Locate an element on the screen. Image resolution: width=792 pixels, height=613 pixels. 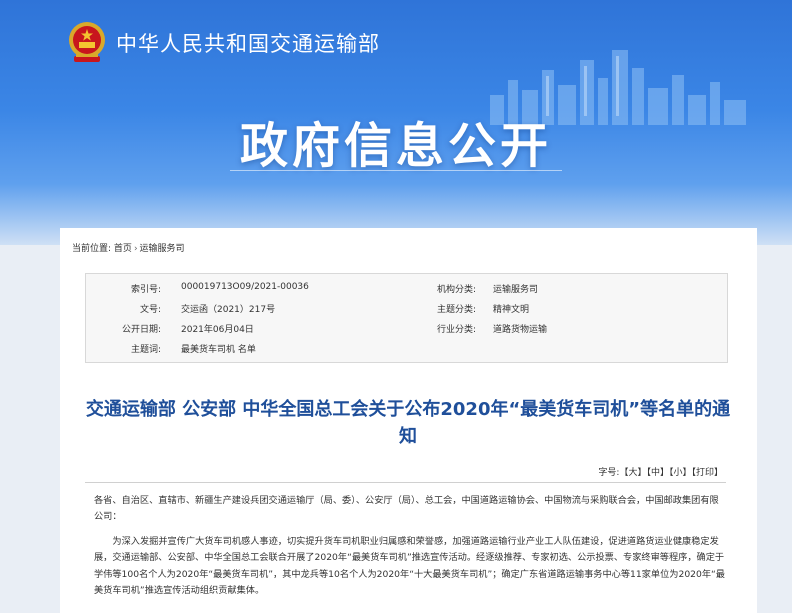
font-medium-button: 【中】 is located at coordinates (657, 473).